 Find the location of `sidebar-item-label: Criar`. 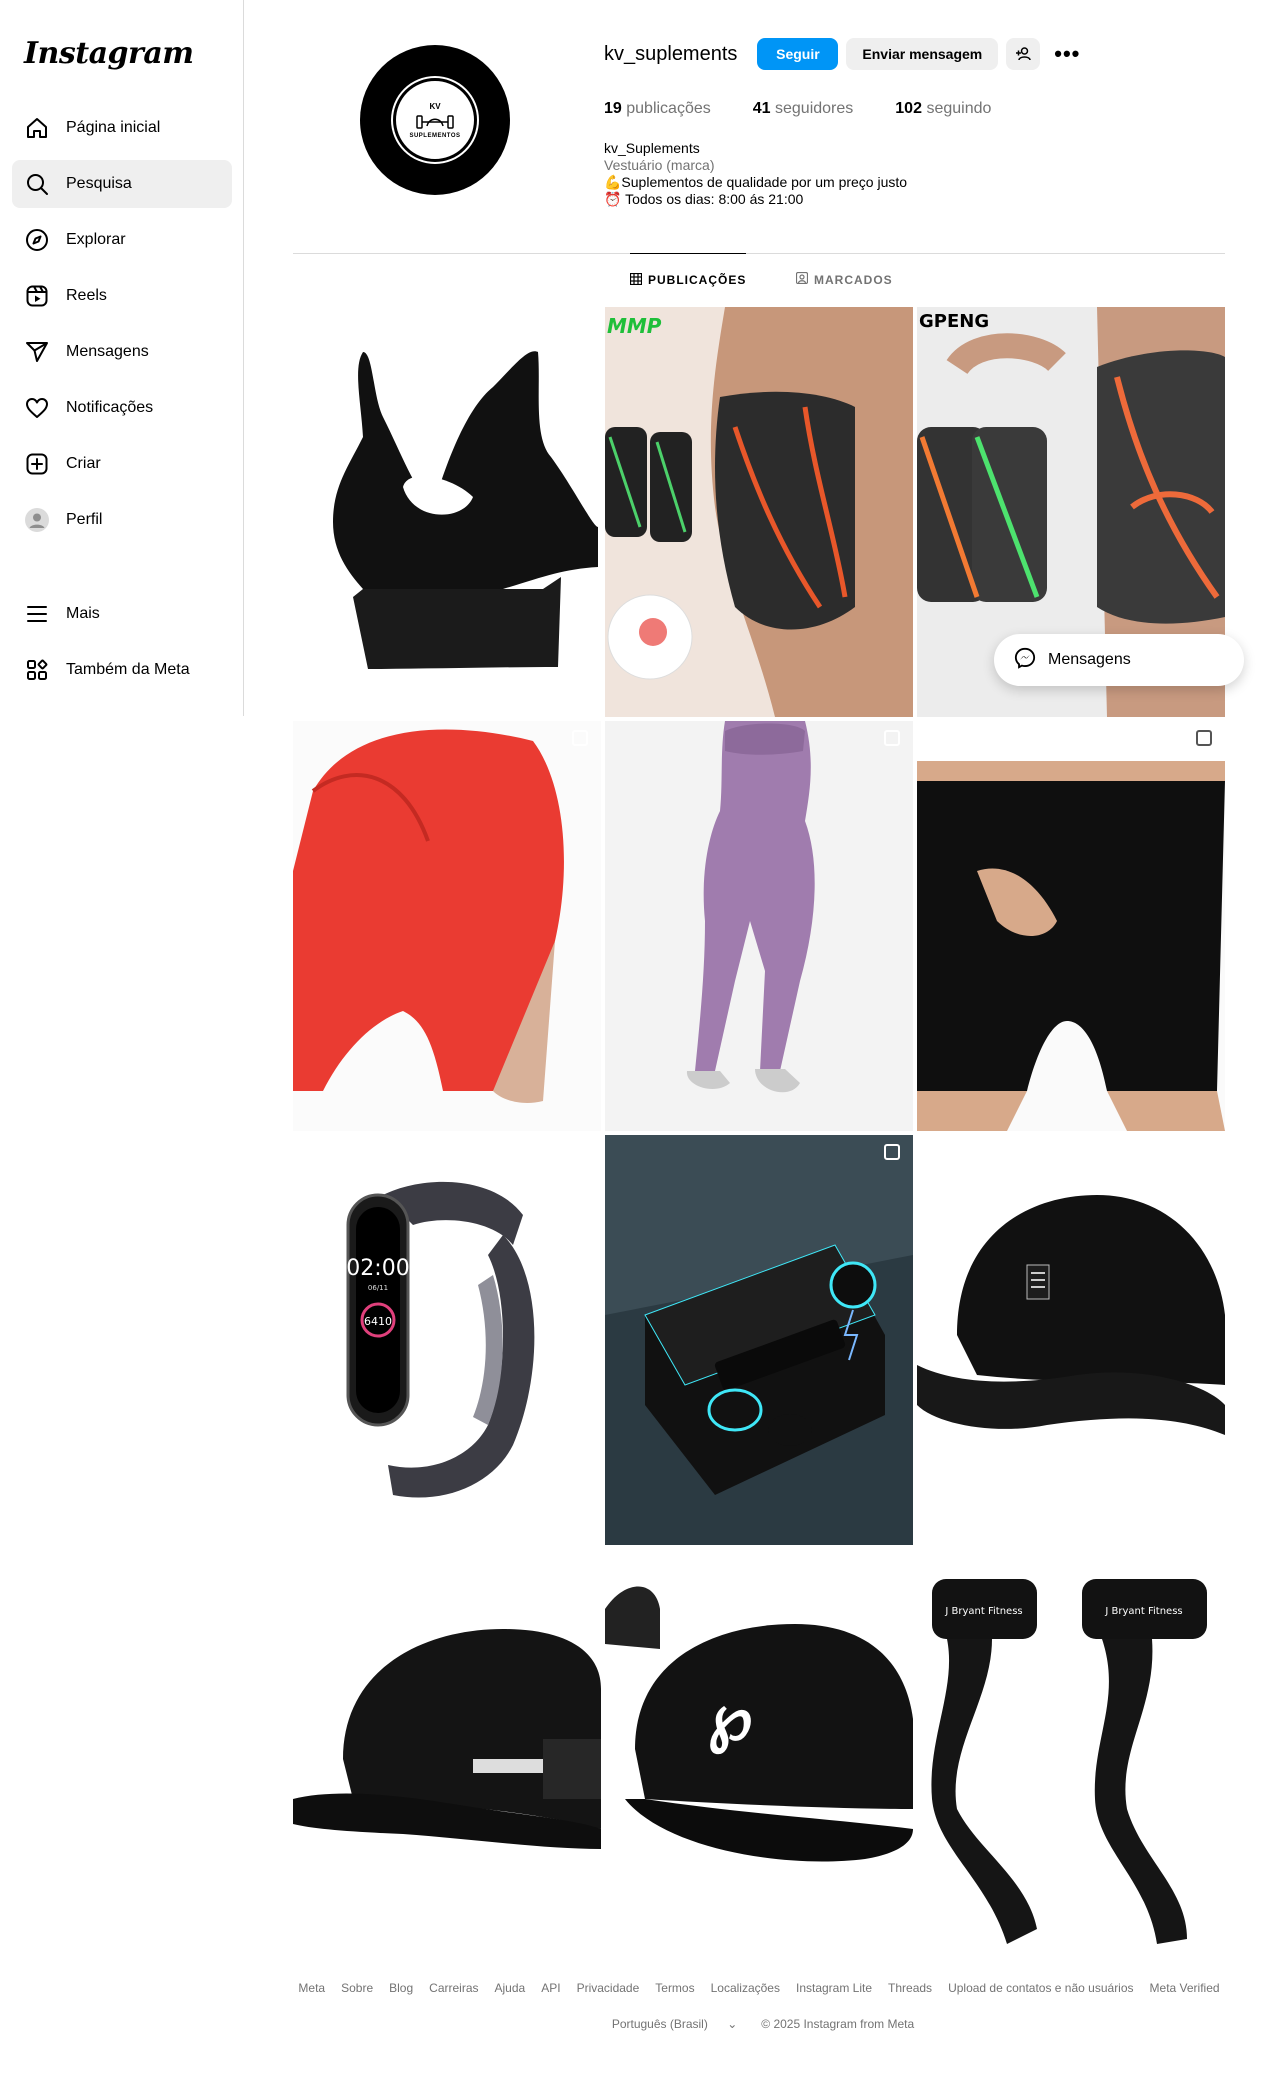

sidebar-item-label: Criar is located at coordinates (83, 463).